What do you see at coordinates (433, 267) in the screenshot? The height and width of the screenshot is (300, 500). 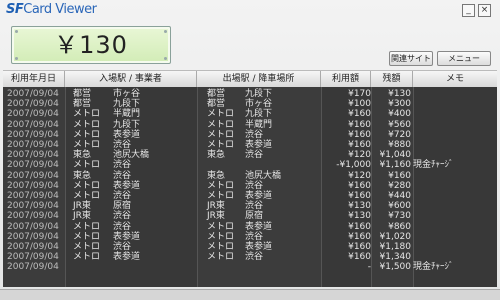 I see `cell-memo: 現金ﾁｬｰｼﾞ` at bounding box center [433, 267].